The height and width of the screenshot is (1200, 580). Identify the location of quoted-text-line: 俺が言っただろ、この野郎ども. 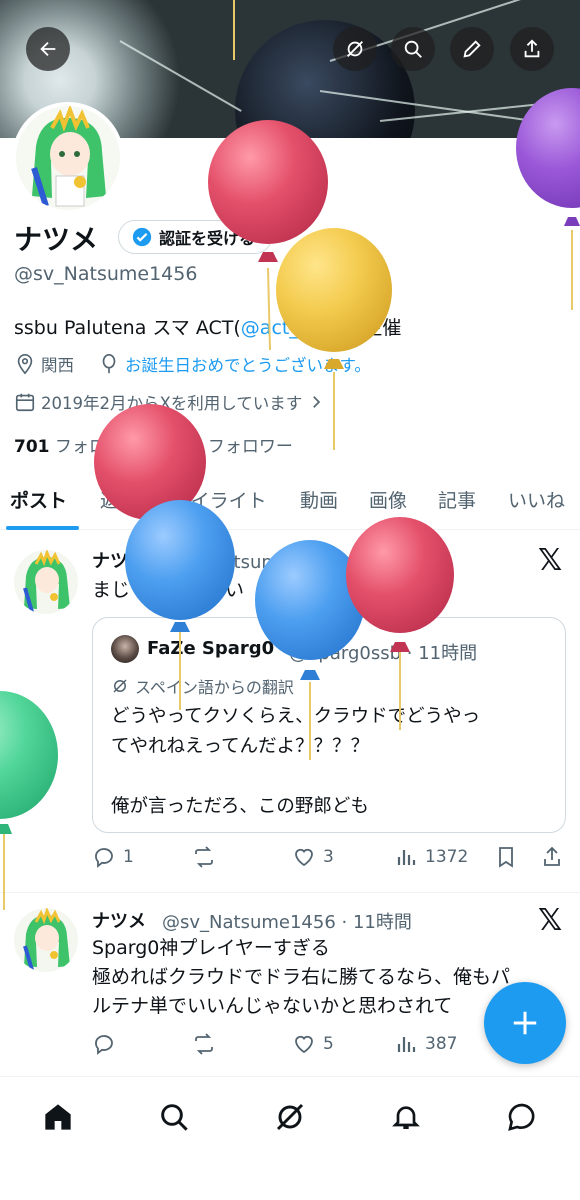
(240, 806).